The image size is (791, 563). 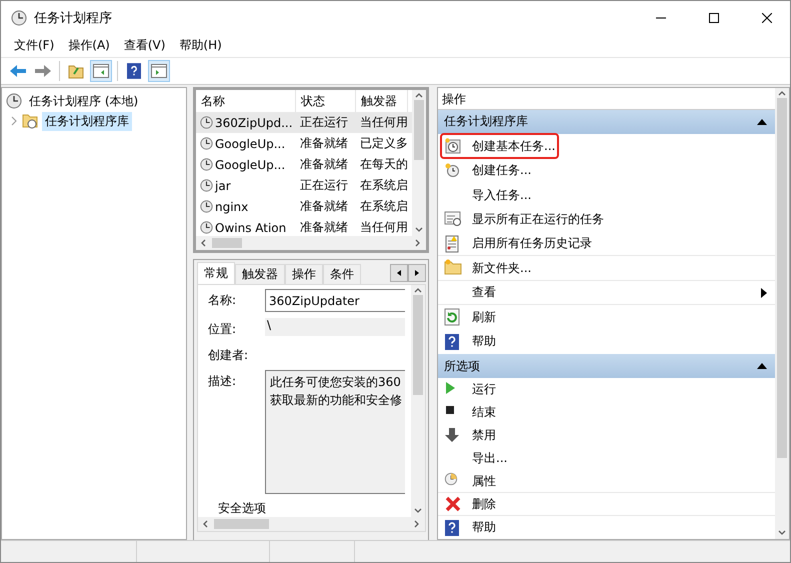 I want to click on folder-clock-icon, so click(x=30, y=121).